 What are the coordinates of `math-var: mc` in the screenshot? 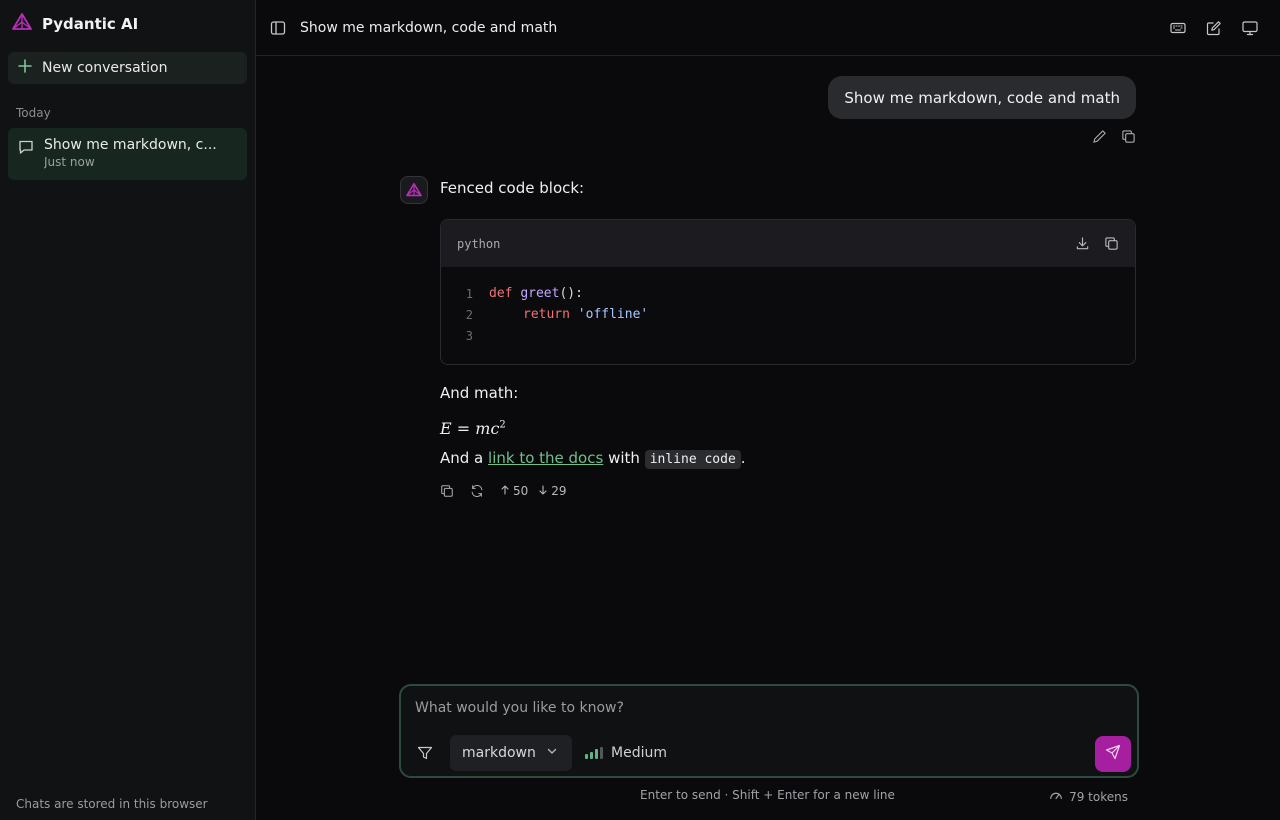 It's located at (487, 428).